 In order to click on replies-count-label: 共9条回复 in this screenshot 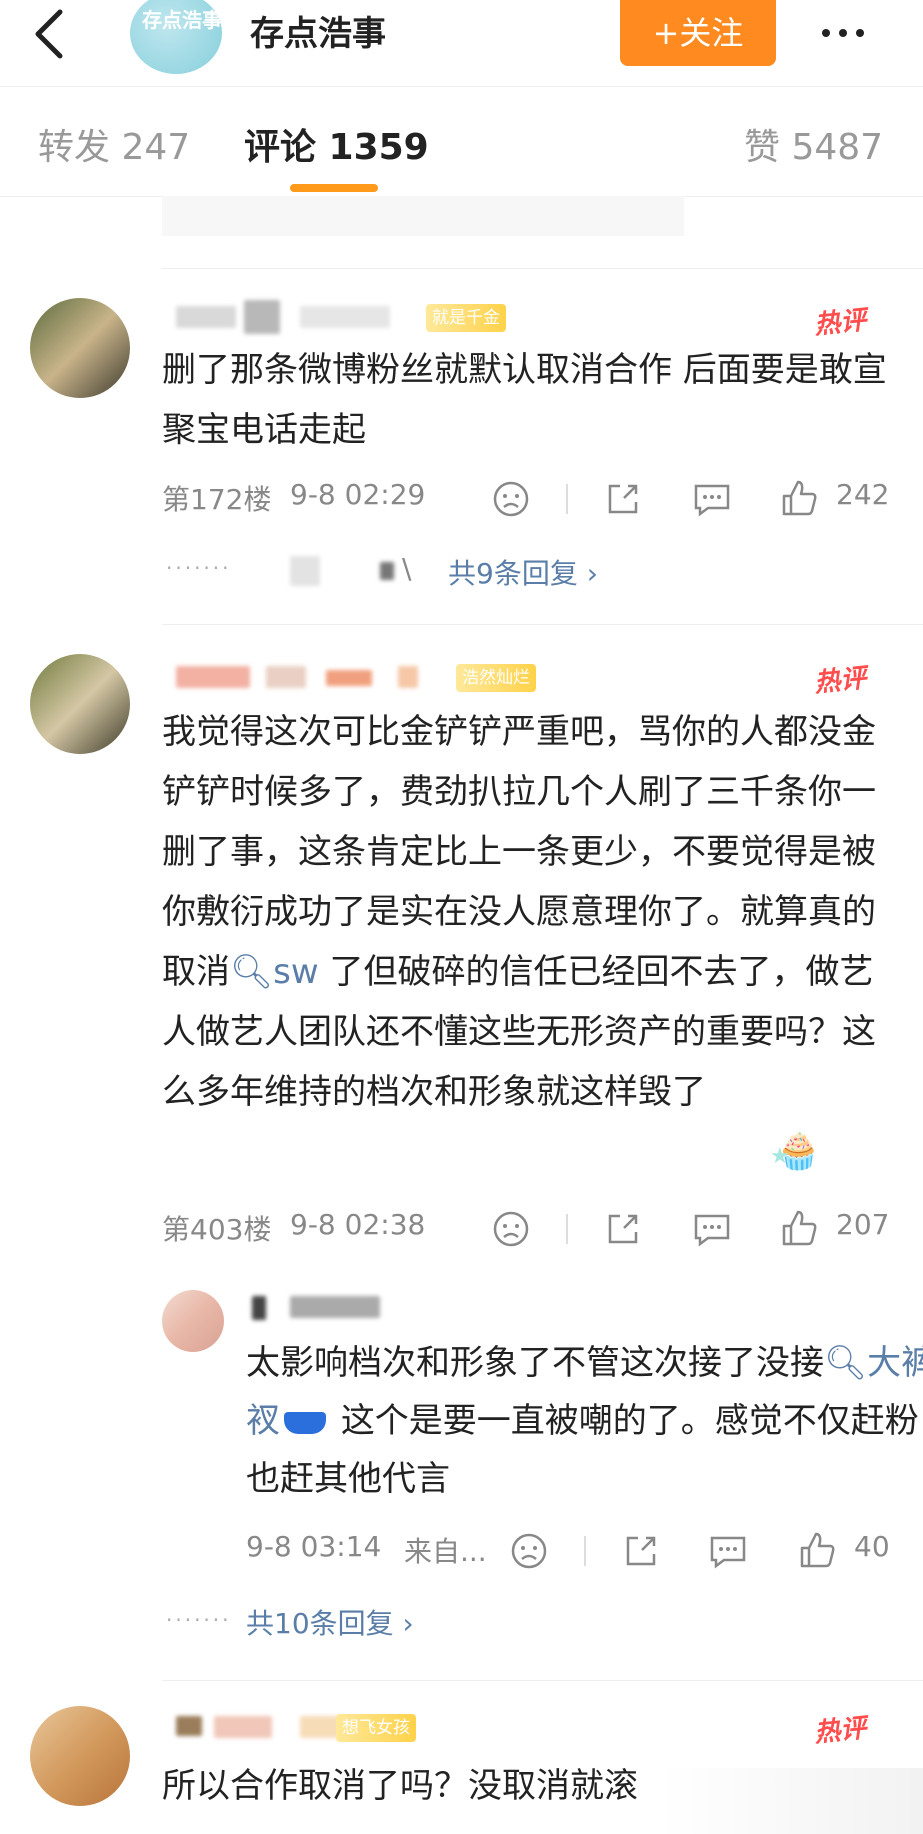, I will do `click(513, 573)`.